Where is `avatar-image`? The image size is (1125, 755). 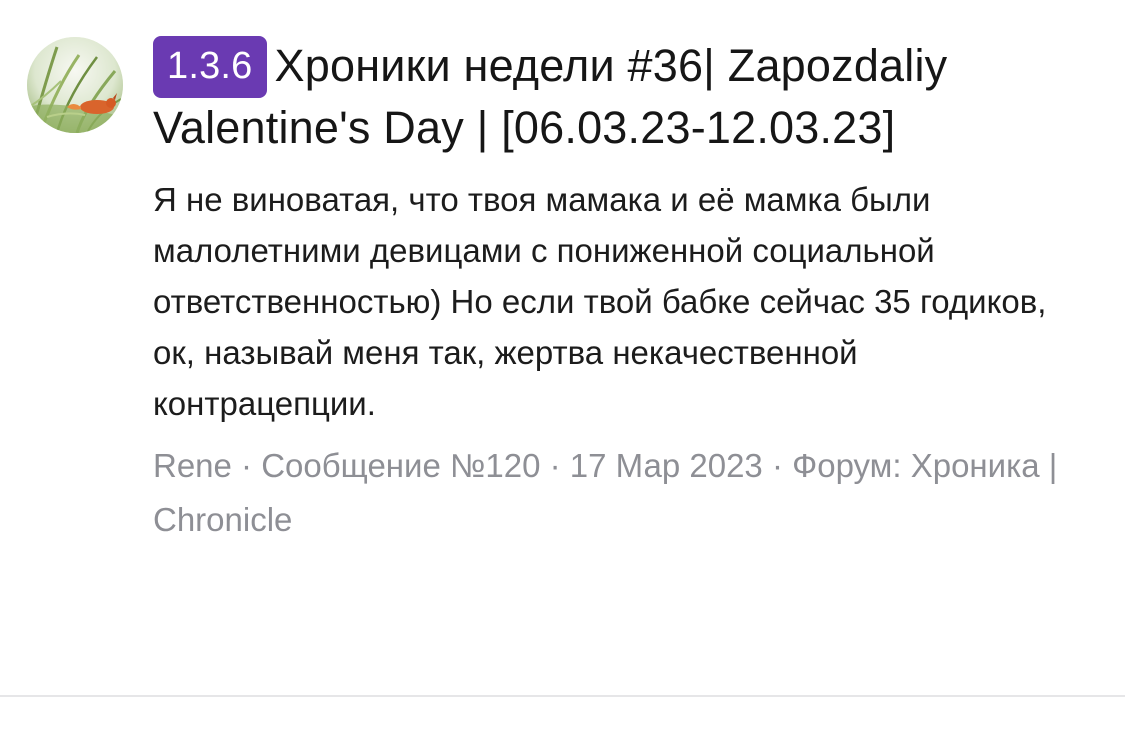 avatar-image is located at coordinates (75, 85).